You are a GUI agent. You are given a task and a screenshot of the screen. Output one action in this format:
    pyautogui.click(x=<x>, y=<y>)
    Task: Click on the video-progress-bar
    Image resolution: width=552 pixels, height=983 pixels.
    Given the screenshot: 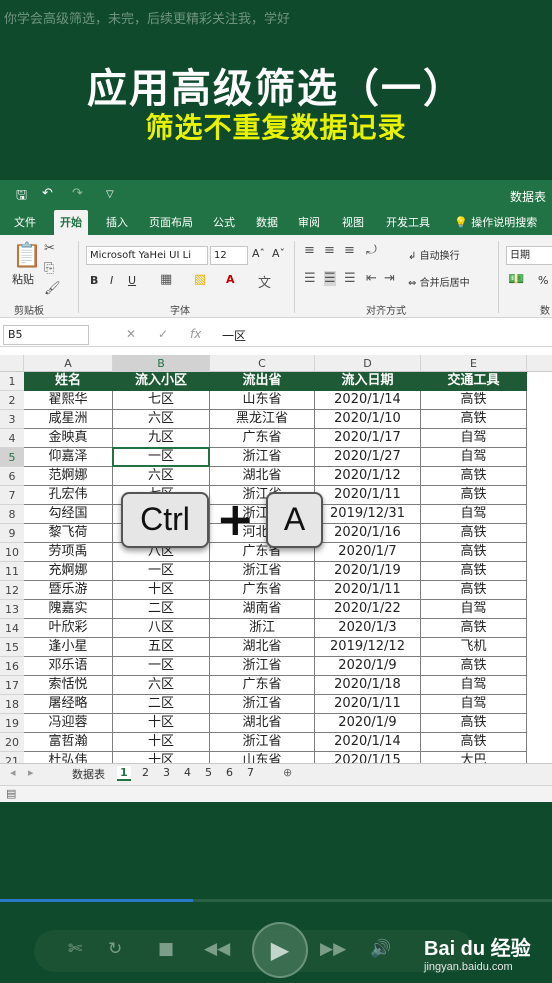 What is the action you would take?
    pyautogui.click(x=276, y=900)
    